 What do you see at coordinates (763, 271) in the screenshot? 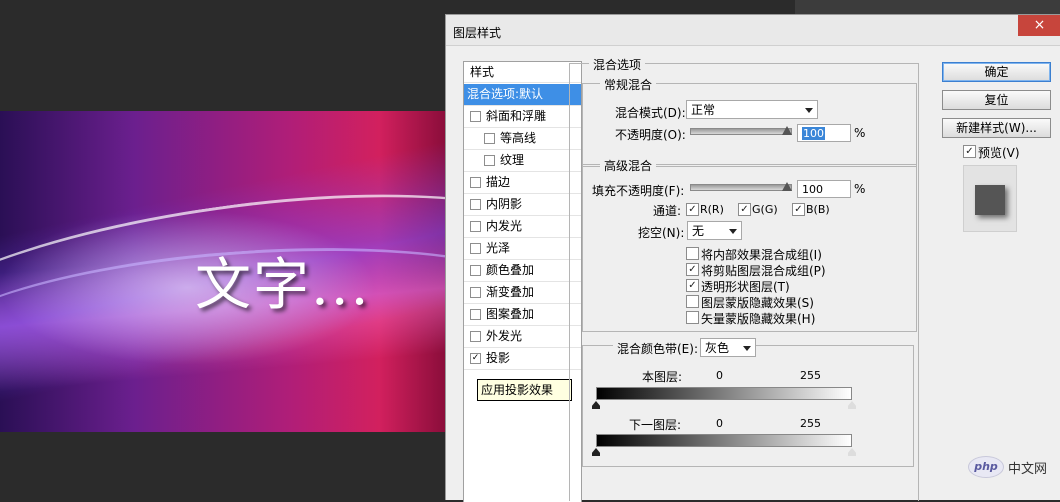
I see `advanced-option-label: 将剪贴图层混合成组(P)` at bounding box center [763, 271].